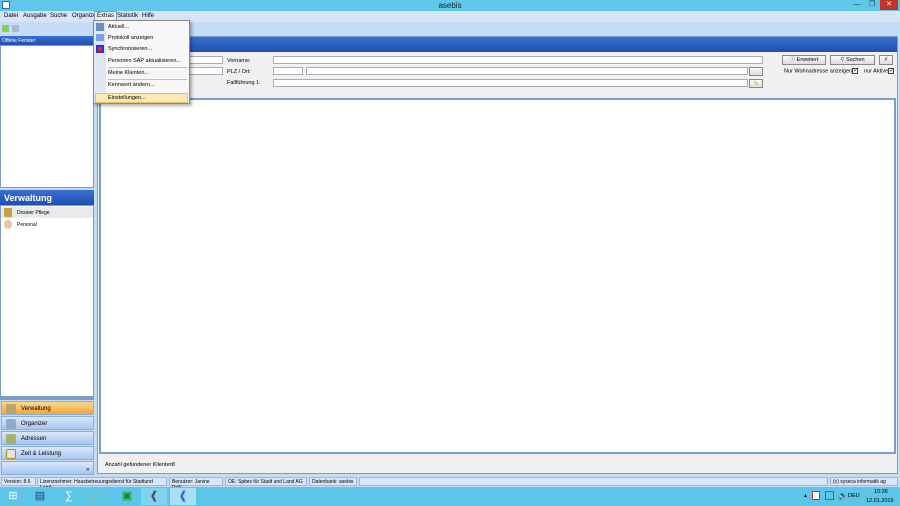  Describe the element at coordinates (13, 496) in the screenshot. I see `start-button: ⊞` at that location.